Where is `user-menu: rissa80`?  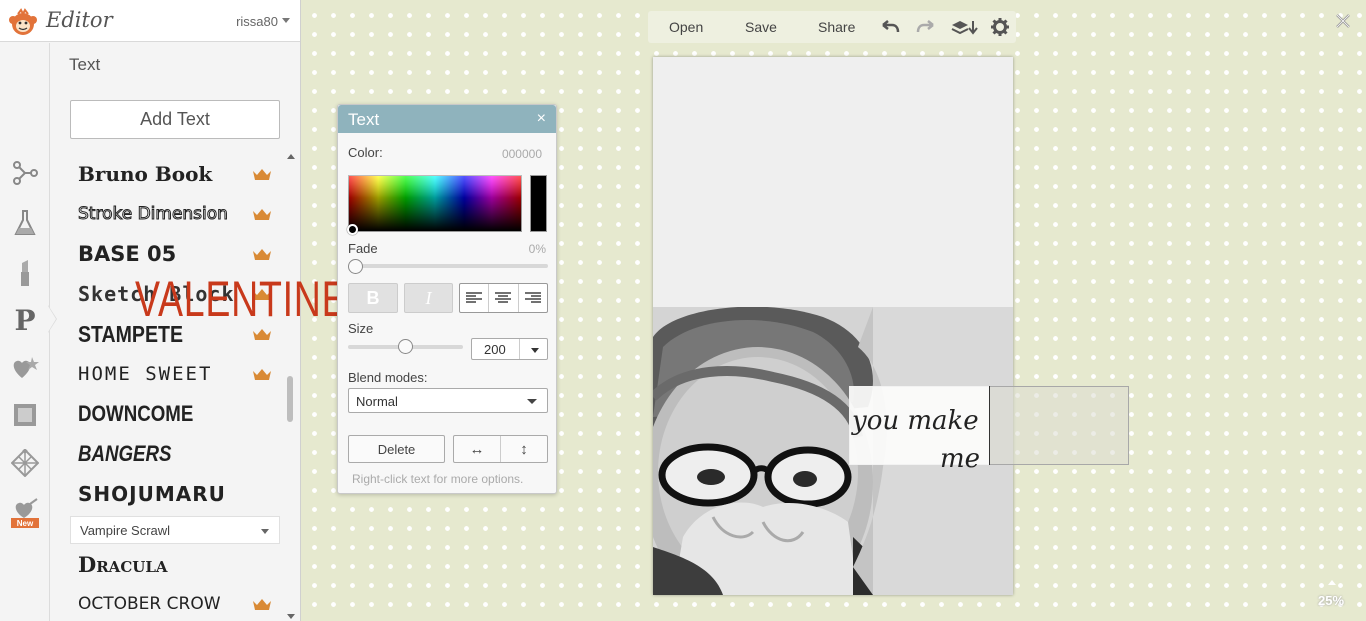
user-menu: rissa80 is located at coordinates (257, 21).